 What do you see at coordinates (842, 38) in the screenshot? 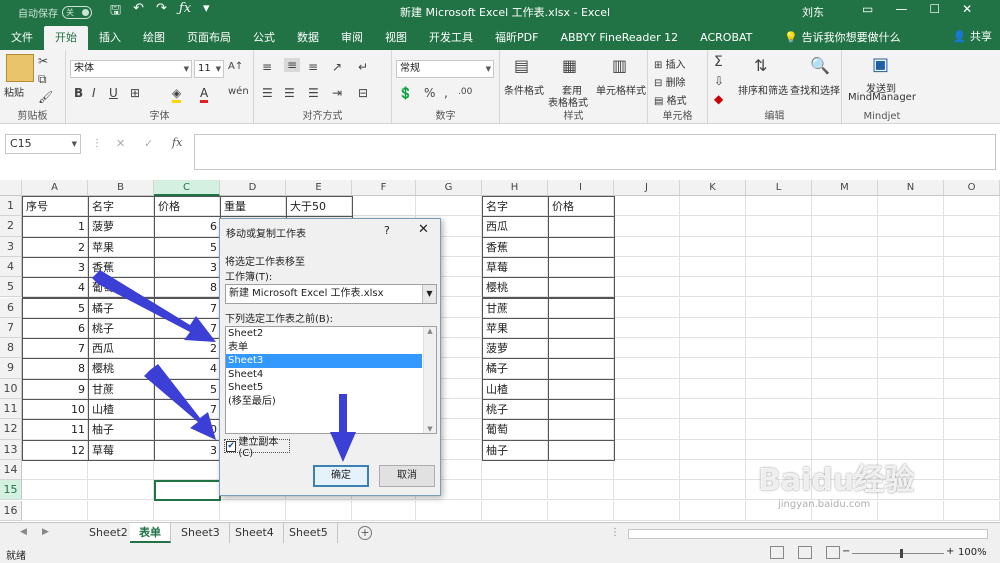
I see `tell-me-search: 💡 告诉我你想要做什么` at bounding box center [842, 38].